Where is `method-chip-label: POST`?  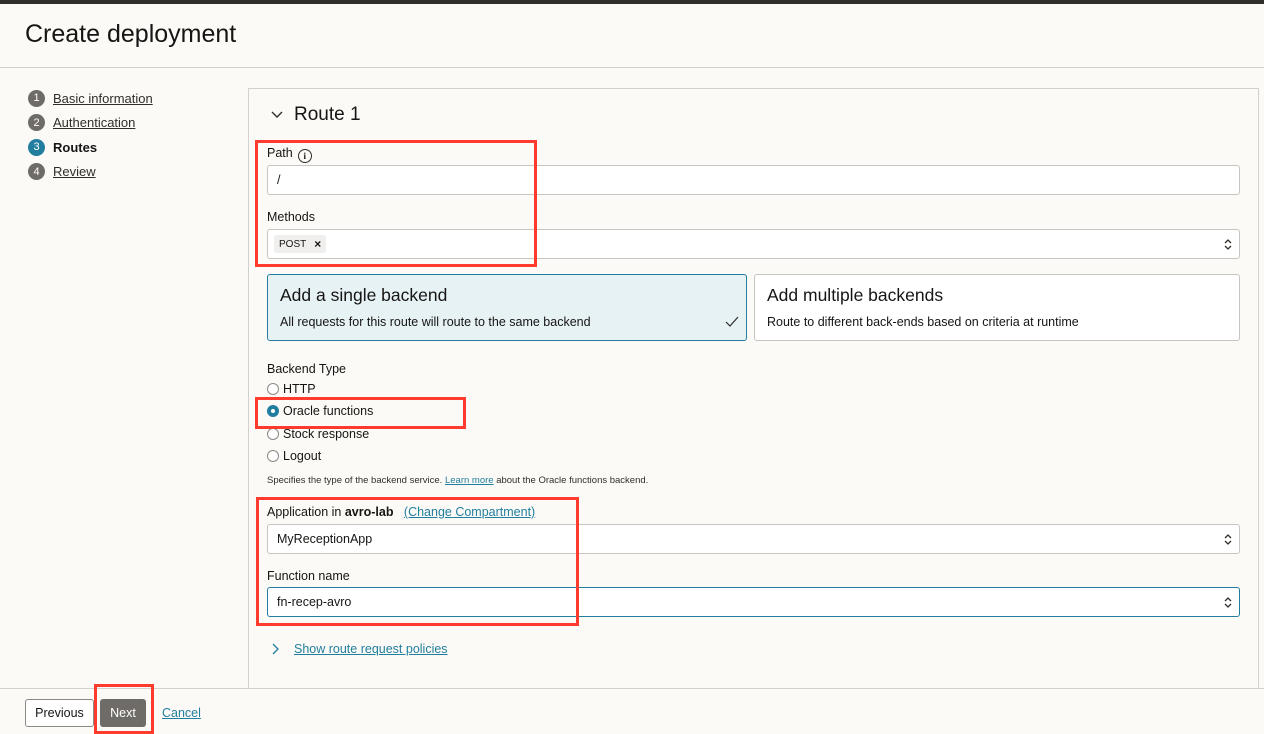
method-chip-label: POST is located at coordinates (293, 244).